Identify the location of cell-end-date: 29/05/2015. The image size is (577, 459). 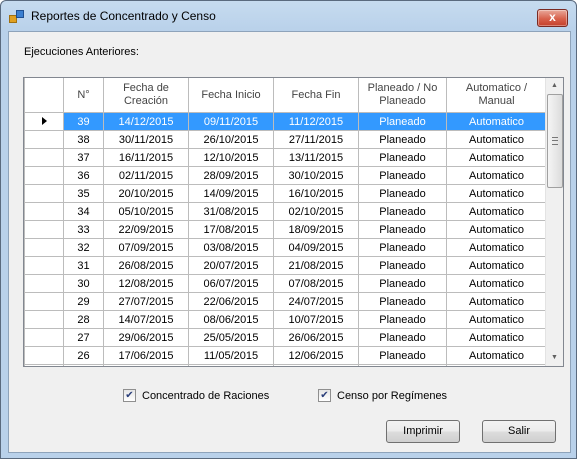
(316, 365).